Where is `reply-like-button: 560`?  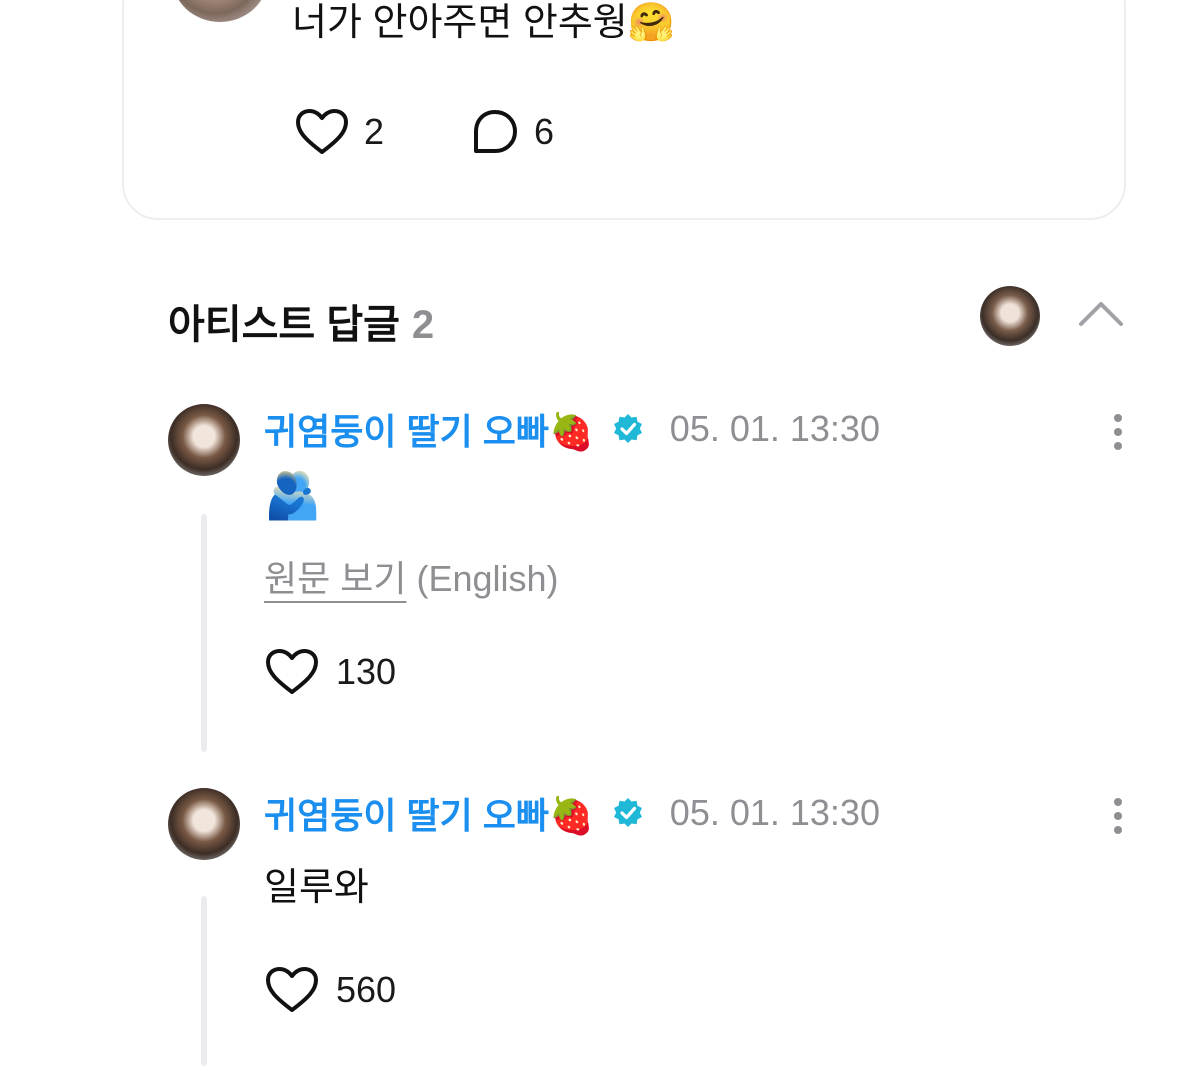
reply-like-button: 560 is located at coordinates (330, 990).